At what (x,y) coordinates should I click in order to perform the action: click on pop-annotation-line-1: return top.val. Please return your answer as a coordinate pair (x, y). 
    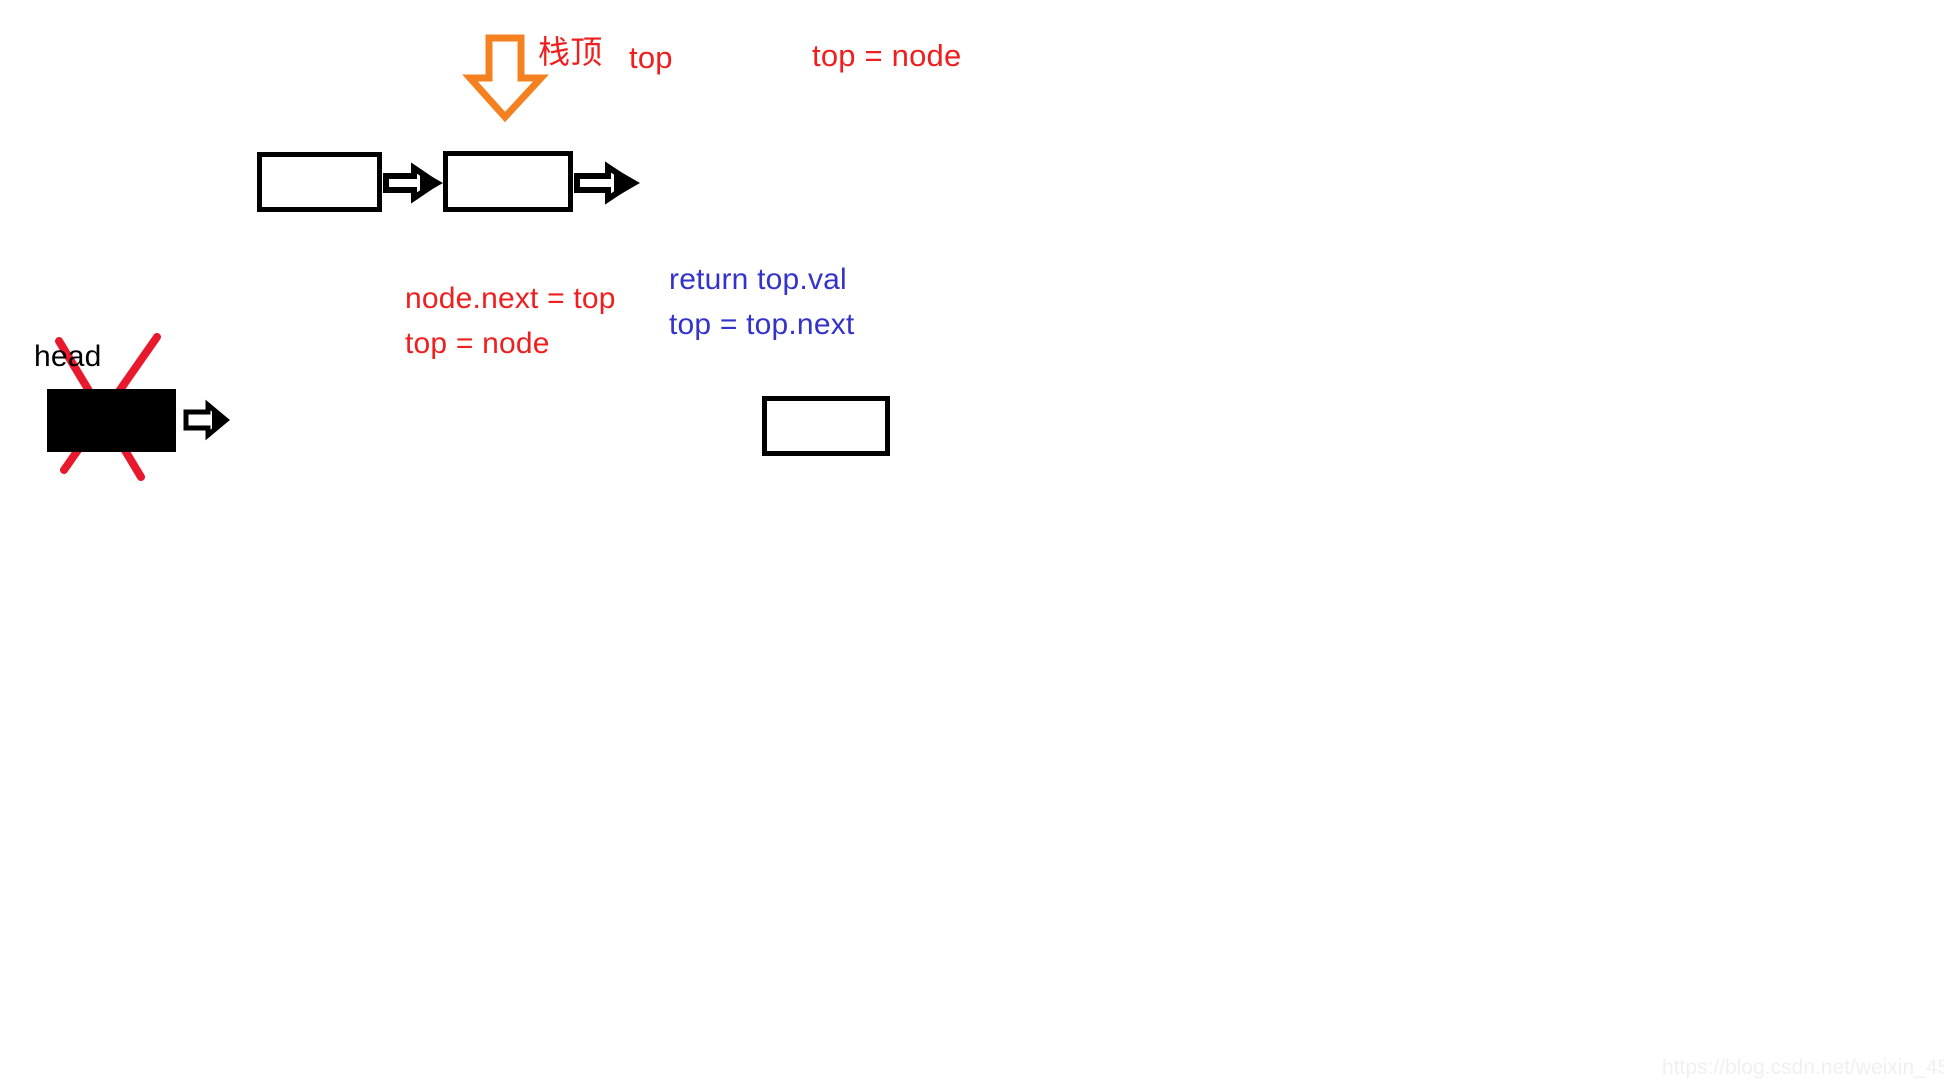
    Looking at the image, I should click on (758, 279).